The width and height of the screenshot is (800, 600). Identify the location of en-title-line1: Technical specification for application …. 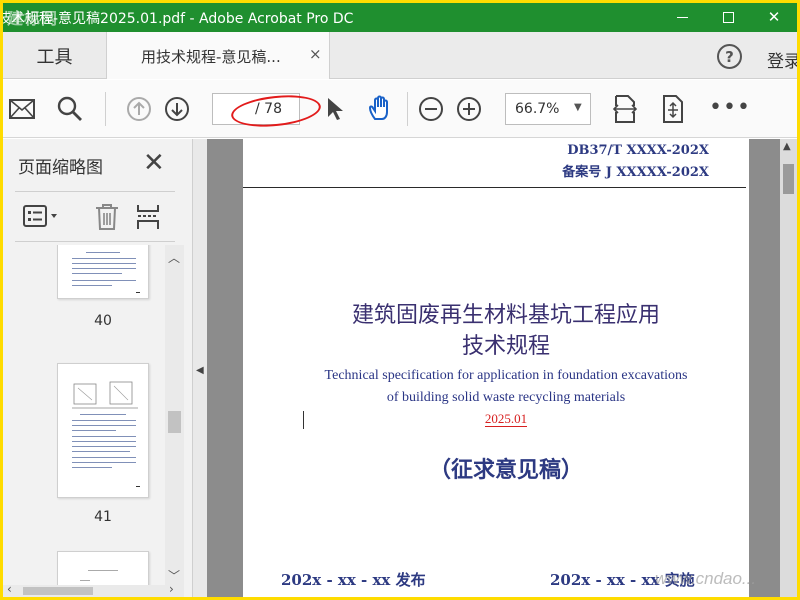
(506, 375).